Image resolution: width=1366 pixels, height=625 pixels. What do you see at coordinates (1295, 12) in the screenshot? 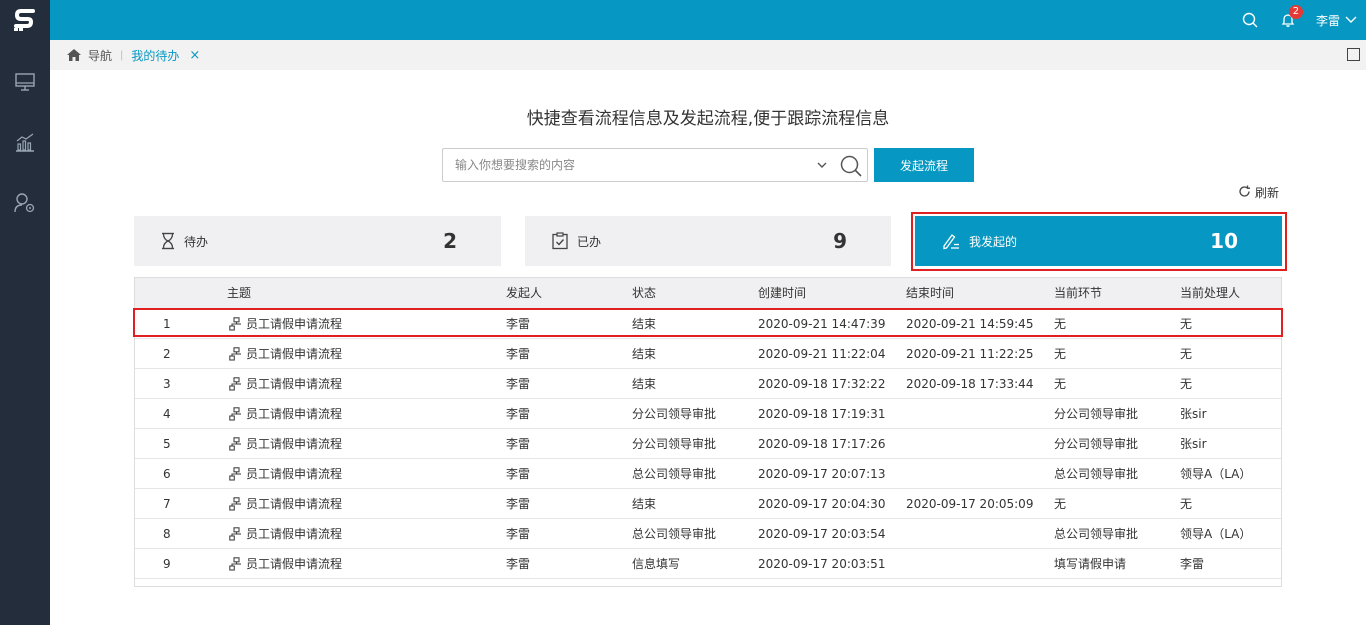
I see `notification-badge: 2` at bounding box center [1295, 12].